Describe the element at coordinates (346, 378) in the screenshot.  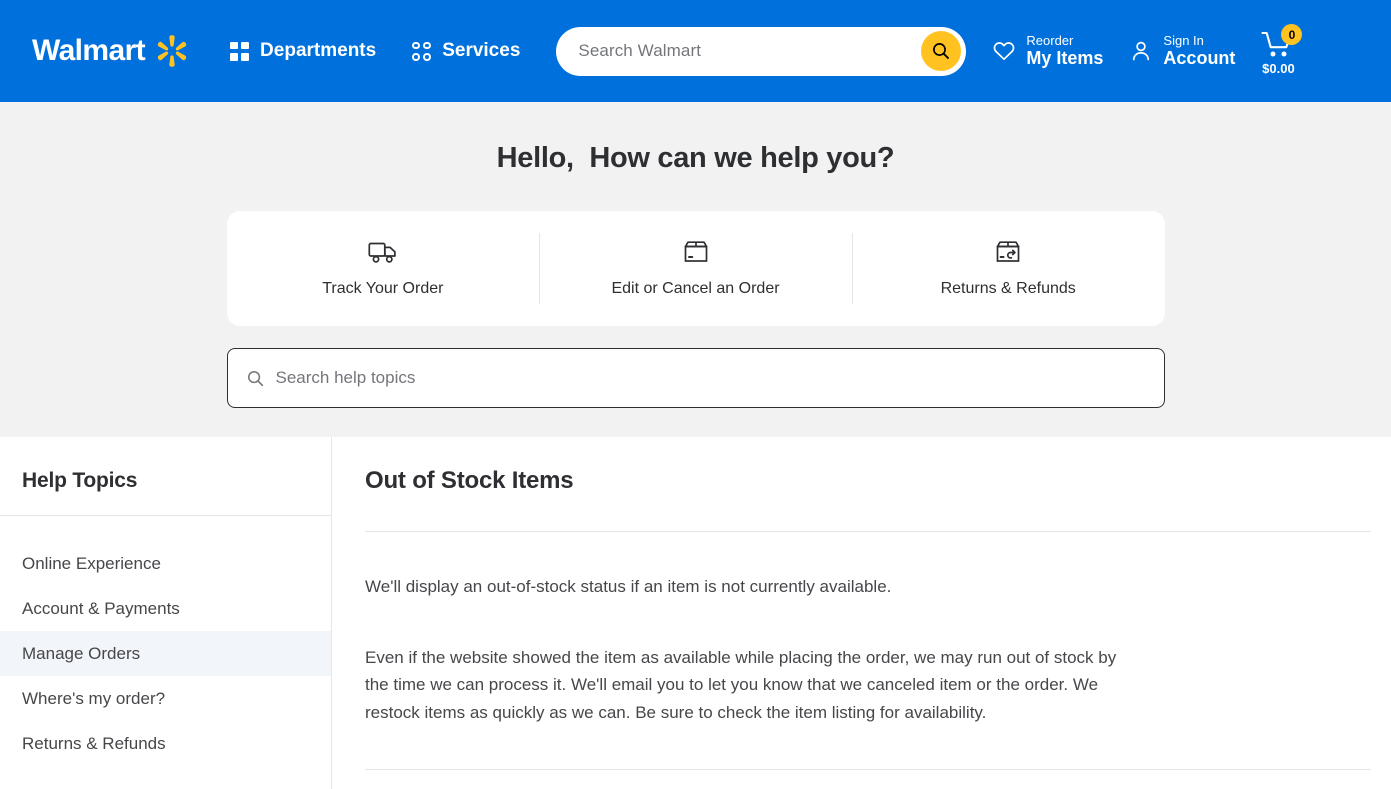
I see `help-topics-search-input: Search help topics` at that location.